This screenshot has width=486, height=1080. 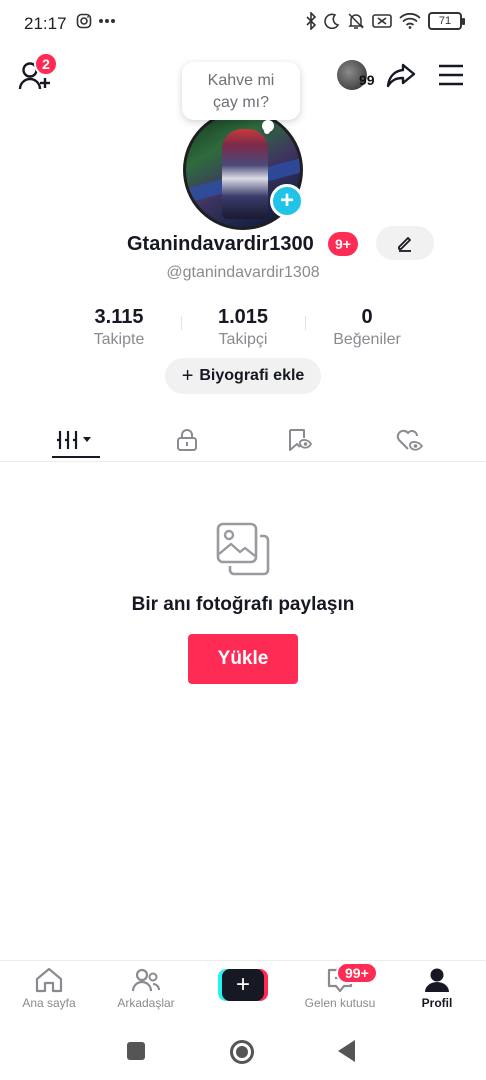 I want to click on stat-followers: 1.015 Takipçi, so click(x=243, y=327).